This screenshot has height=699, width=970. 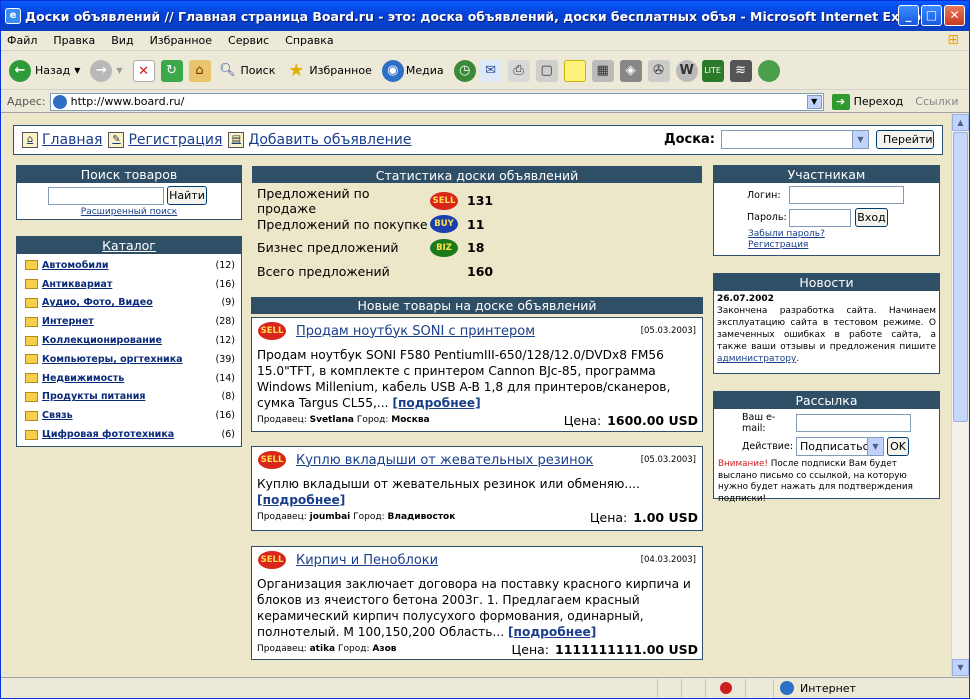 I want to click on board-go-button: Перейти, so click(x=905, y=139).